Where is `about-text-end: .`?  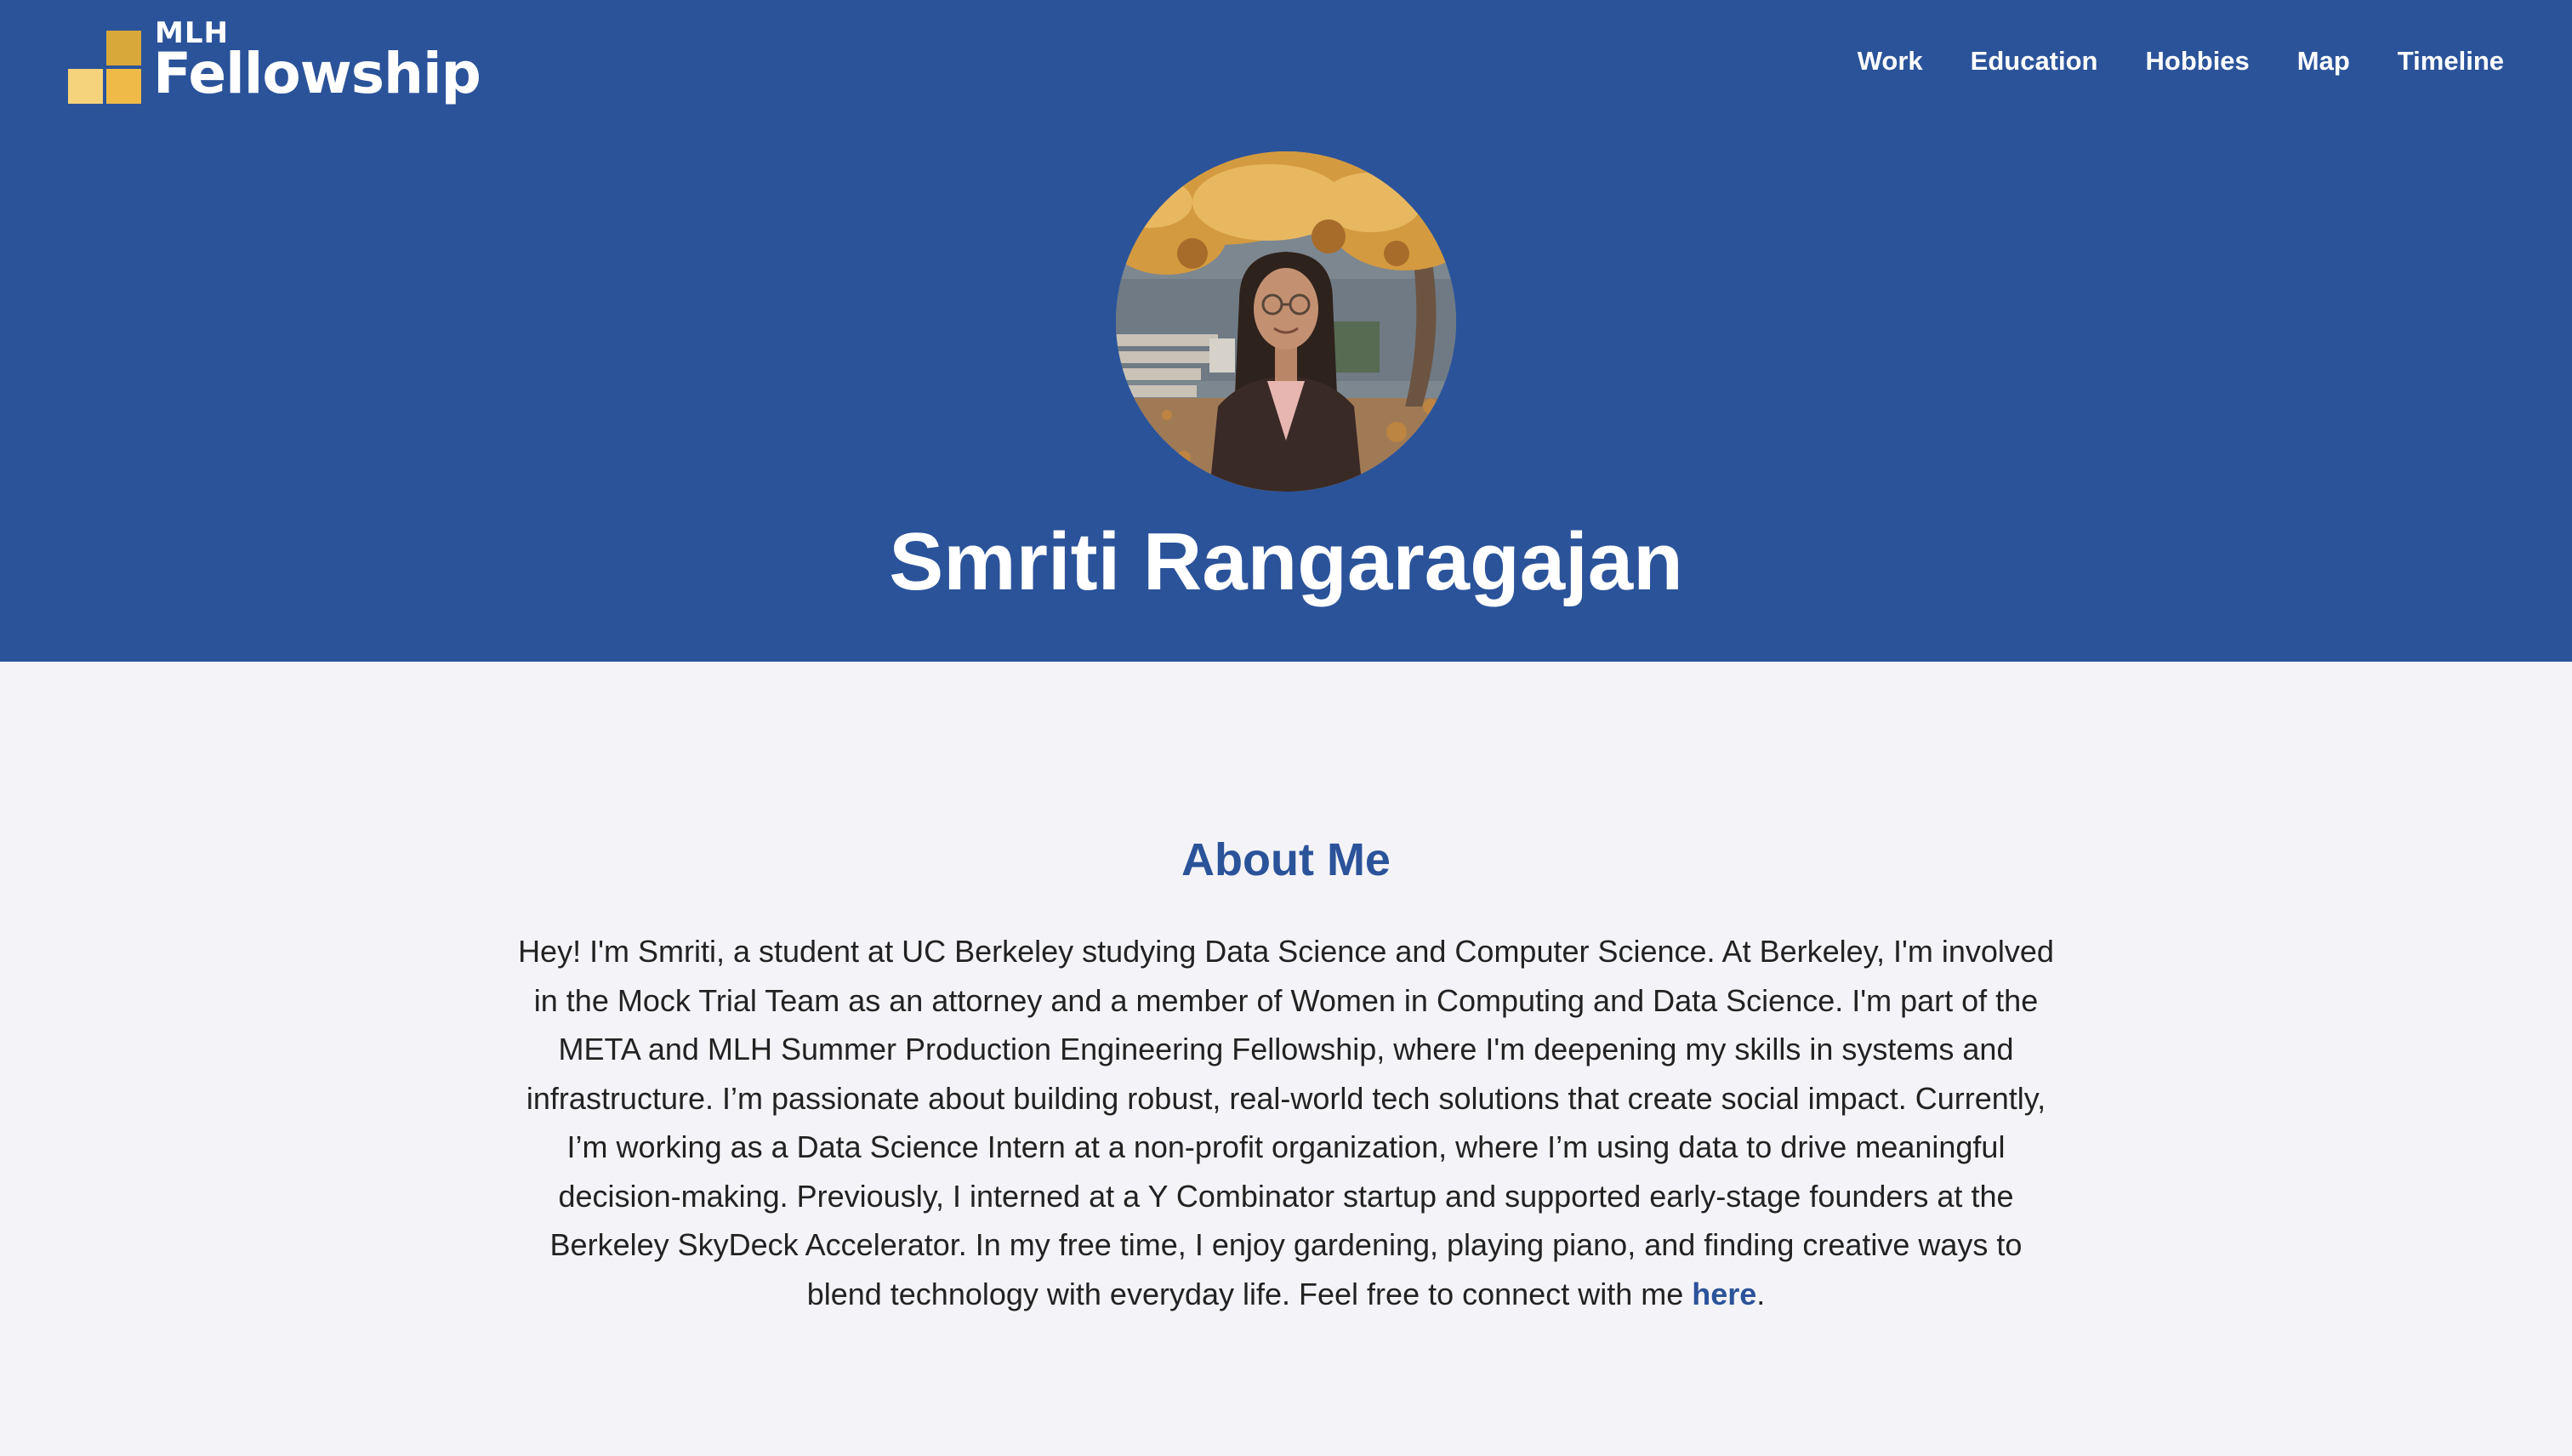
about-text-end: . is located at coordinates (1761, 1293).